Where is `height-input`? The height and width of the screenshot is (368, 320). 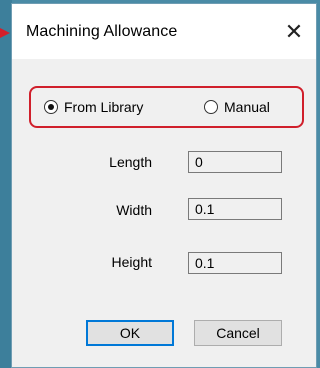 height-input is located at coordinates (235, 263).